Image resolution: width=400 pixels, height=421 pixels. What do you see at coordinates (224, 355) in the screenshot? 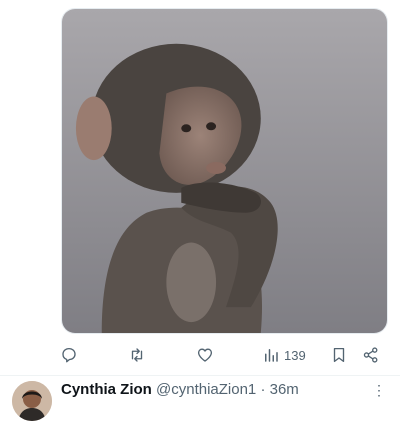
I see `tweet-actions-bar: 139` at bounding box center [224, 355].